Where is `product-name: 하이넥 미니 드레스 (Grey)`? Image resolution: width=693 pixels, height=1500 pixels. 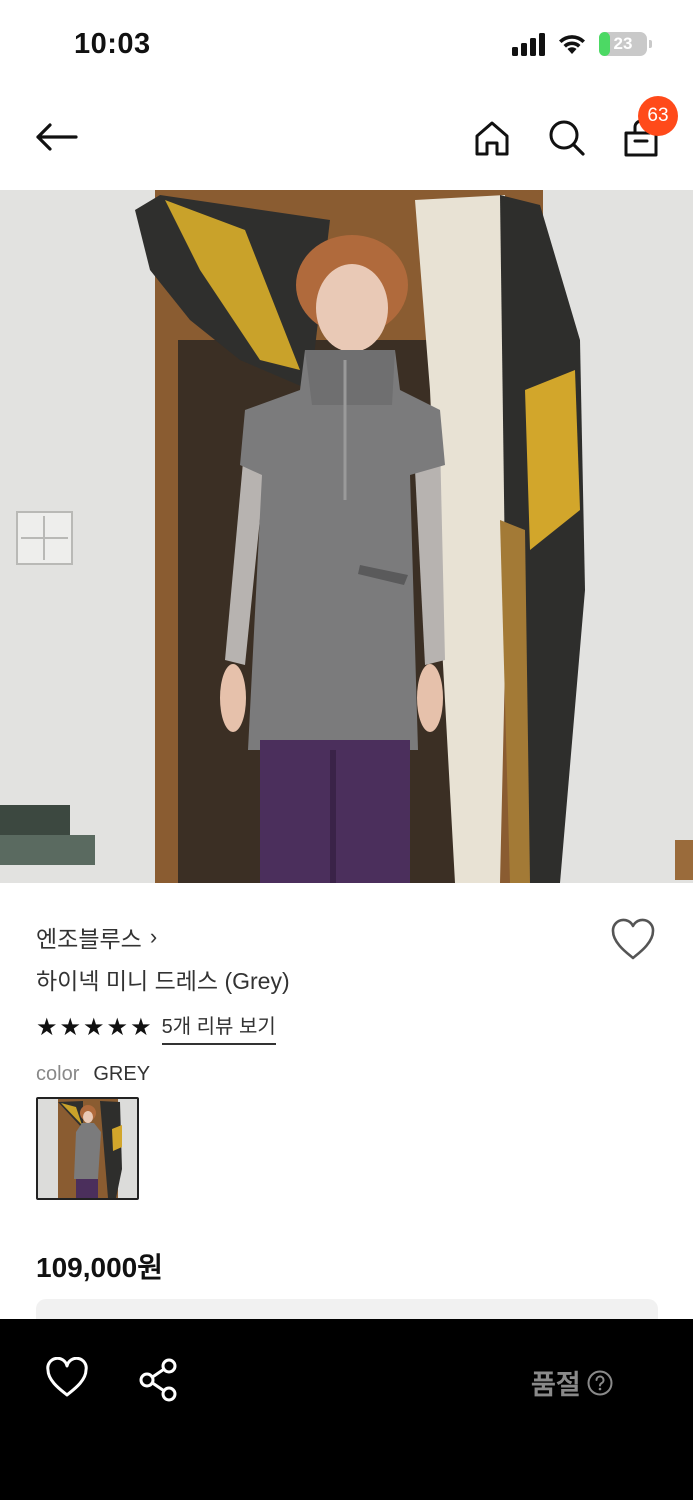
product-name: 하이넥 미니 드레스 (Grey) is located at coordinates (163, 981).